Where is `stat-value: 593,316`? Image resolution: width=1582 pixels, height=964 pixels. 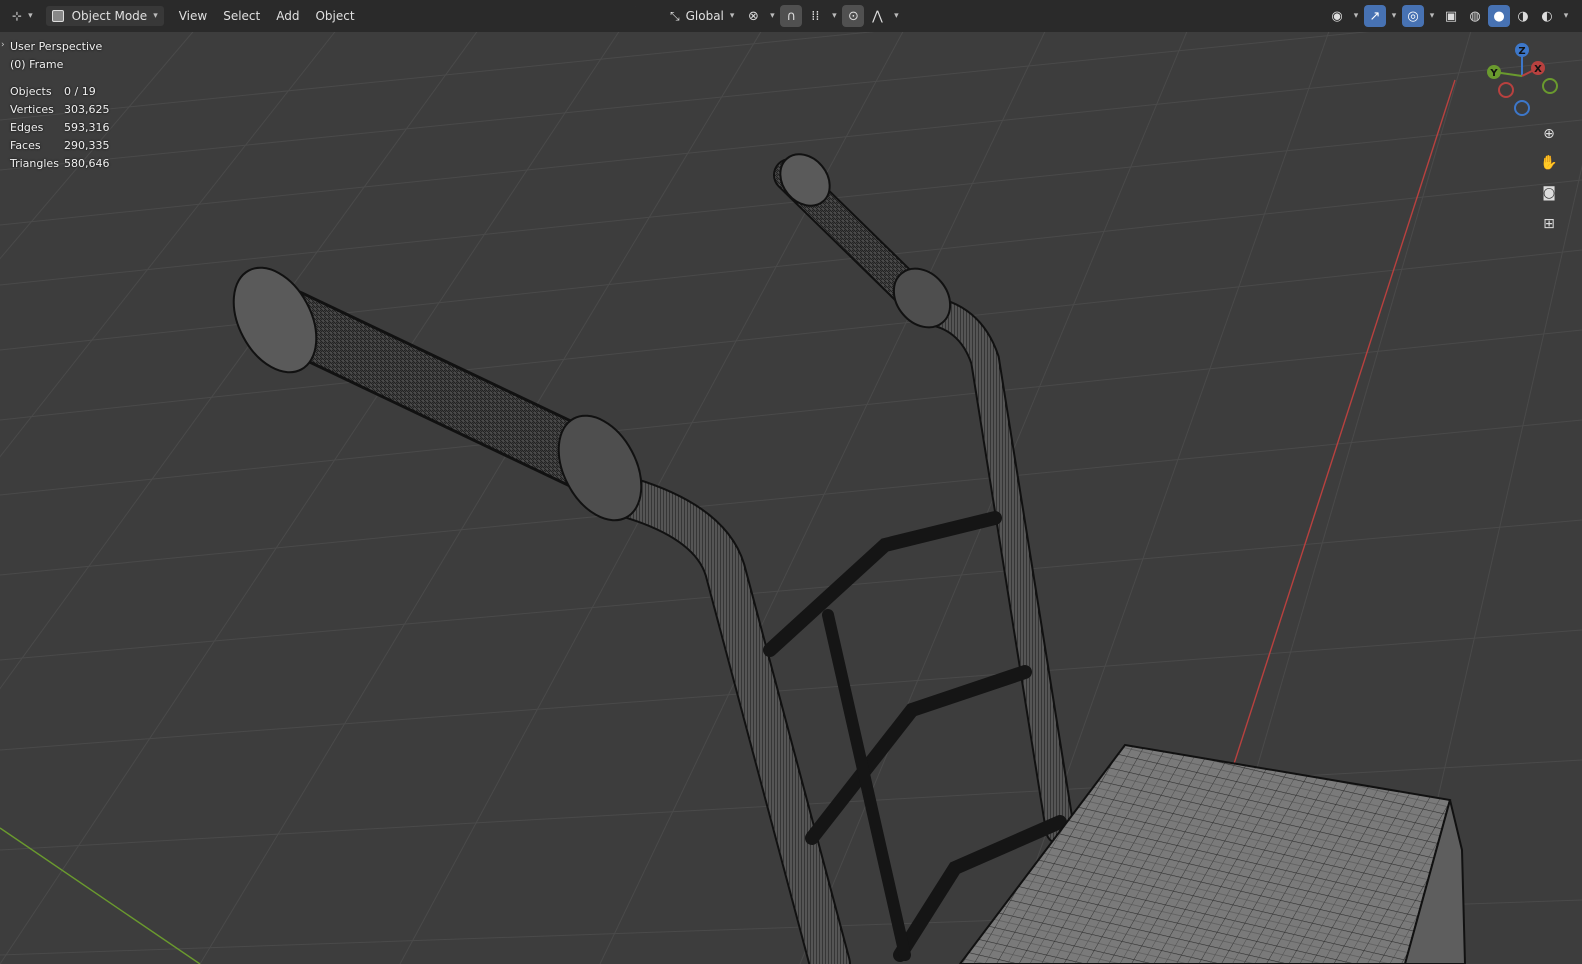 stat-value: 593,316 is located at coordinates (87, 127).